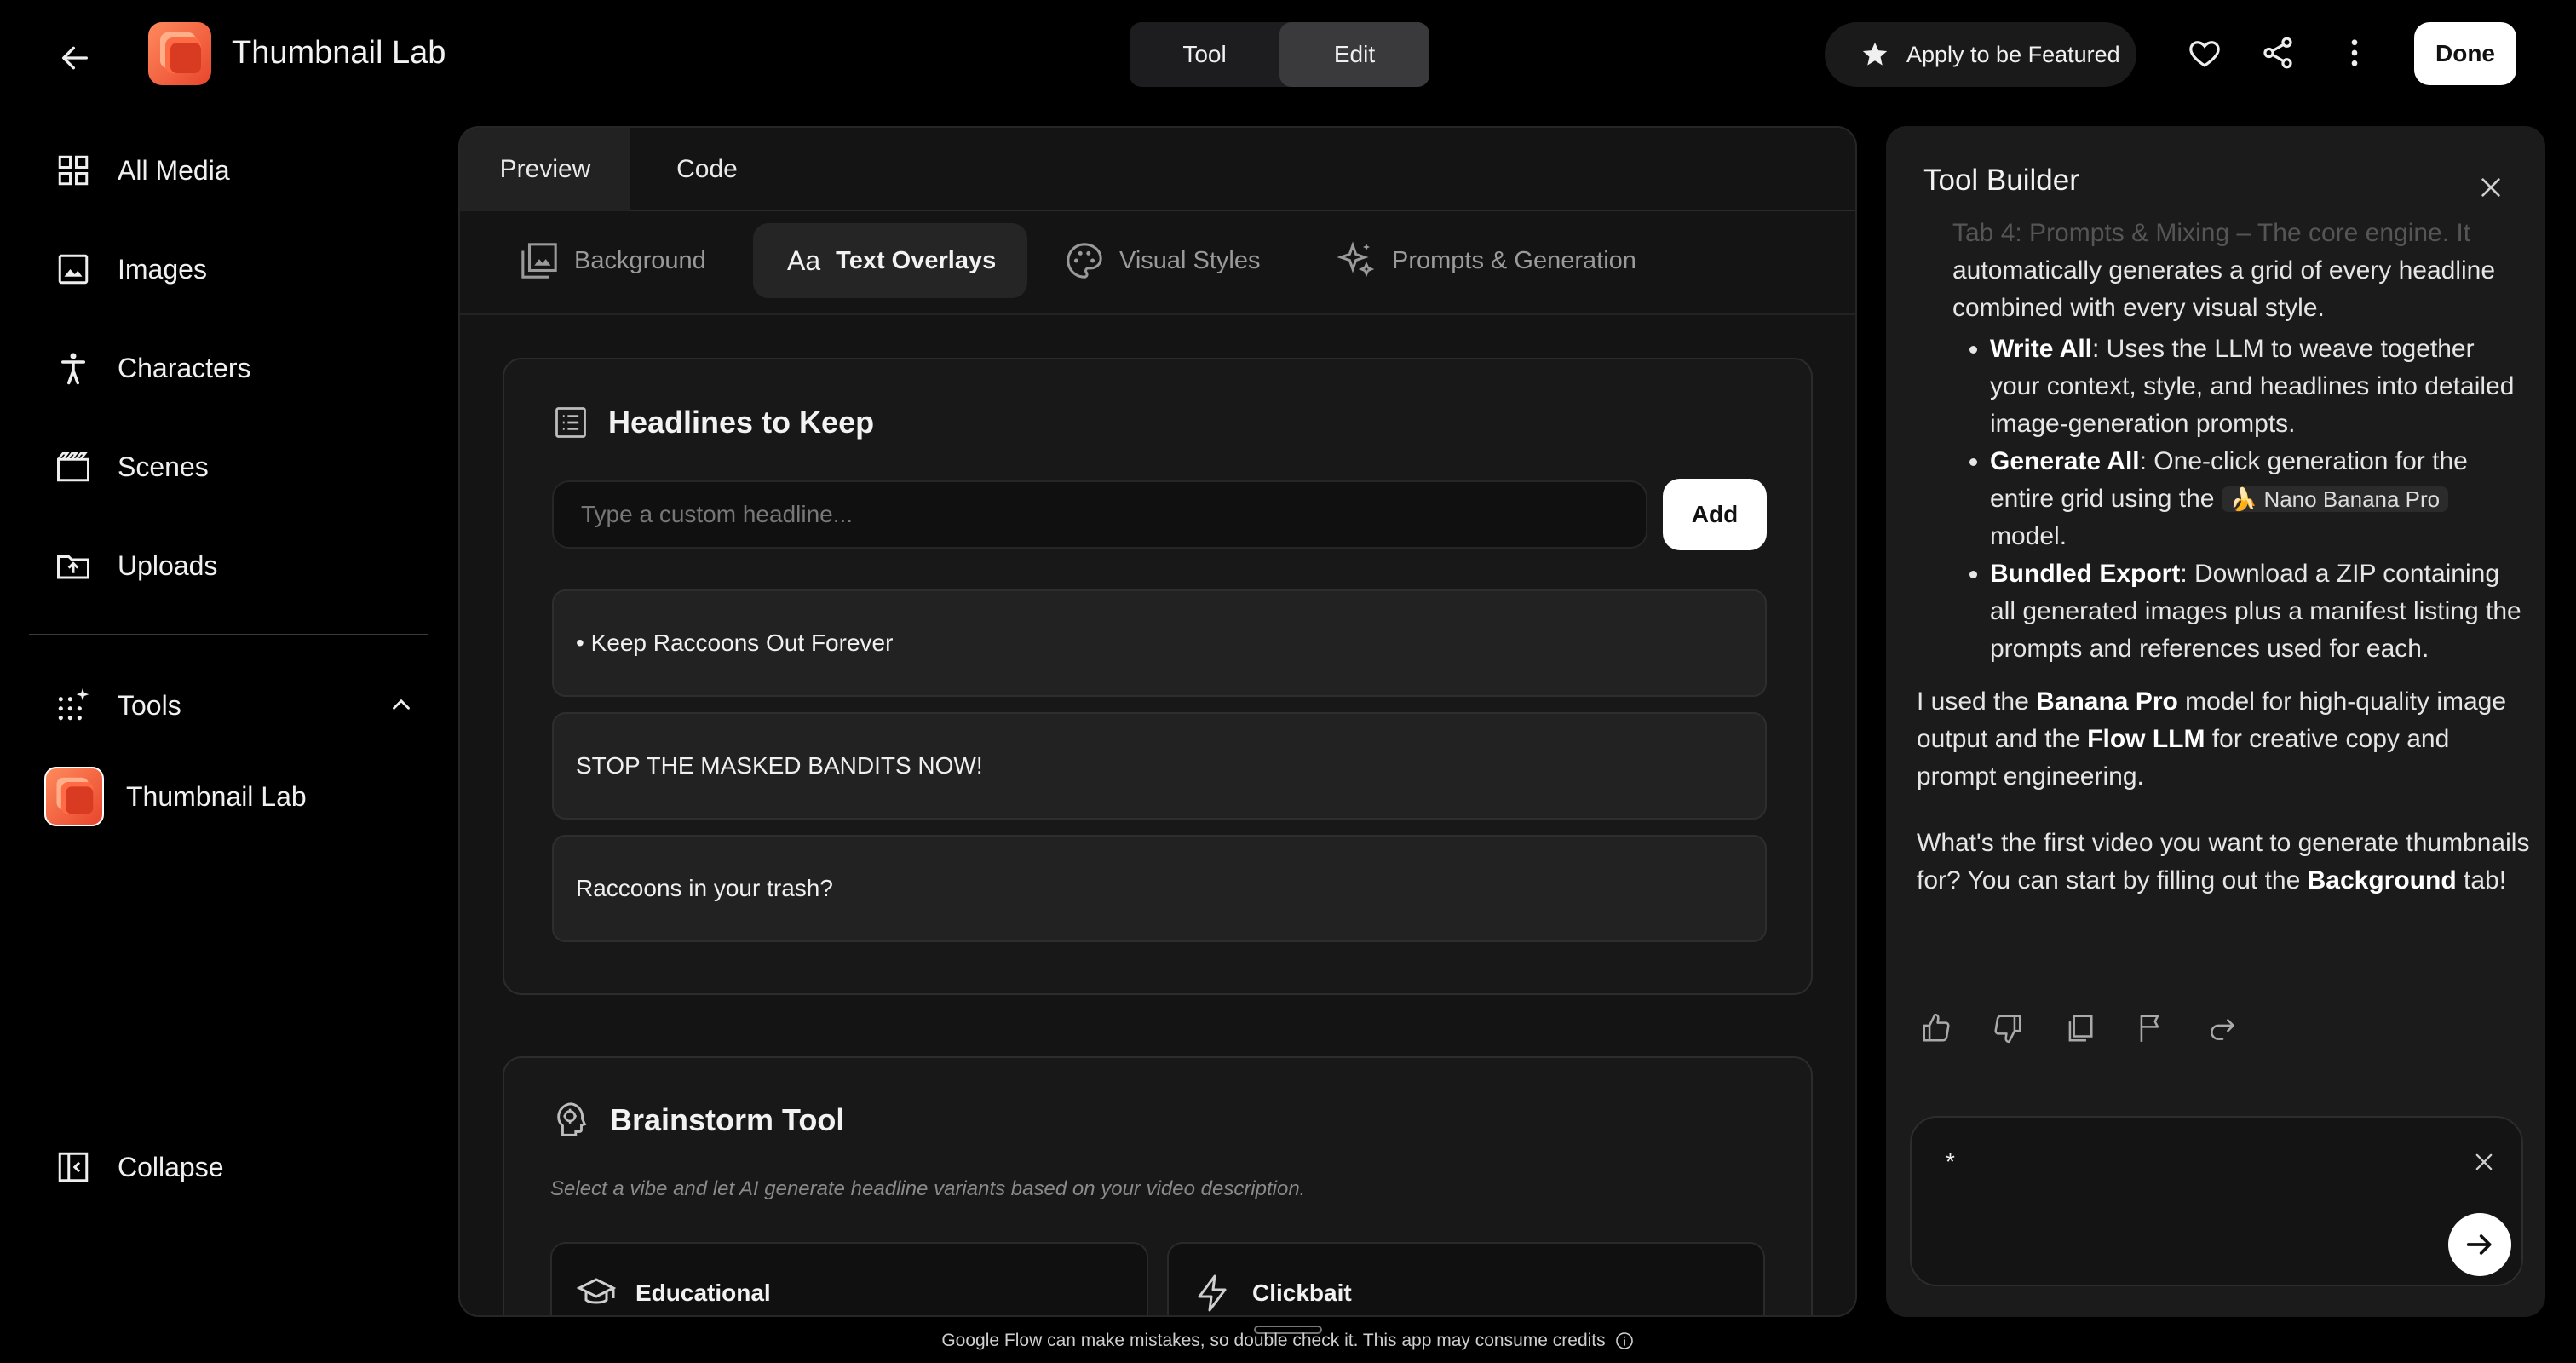  I want to click on tab-prompts-generation: Prompts & Generation, so click(1497, 261).